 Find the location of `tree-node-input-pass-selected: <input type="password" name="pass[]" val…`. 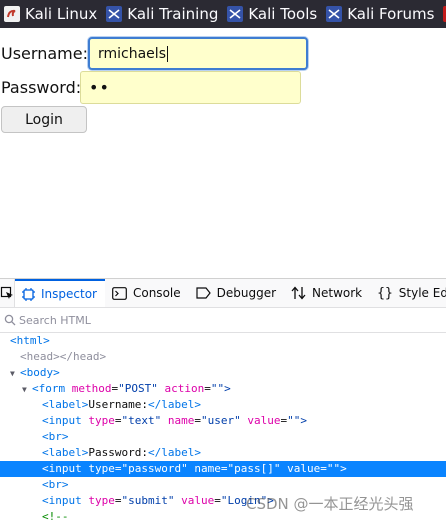

tree-node-input-pass-selected: <input type="password" name="pass[]" val… is located at coordinates (223, 469).